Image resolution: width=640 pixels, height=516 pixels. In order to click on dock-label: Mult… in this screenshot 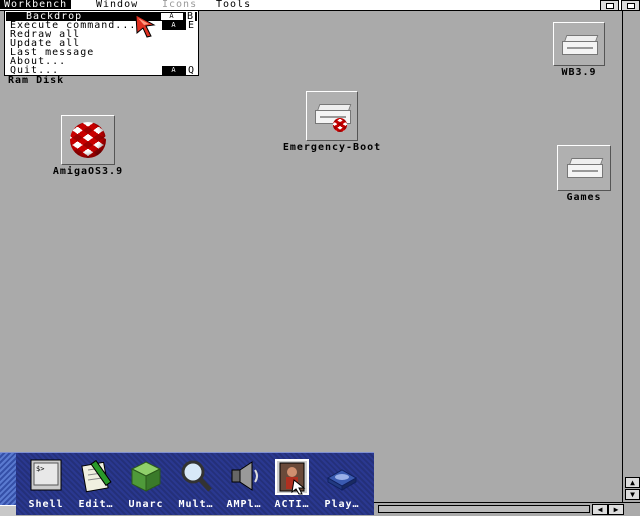, I will do `click(196, 504)`.